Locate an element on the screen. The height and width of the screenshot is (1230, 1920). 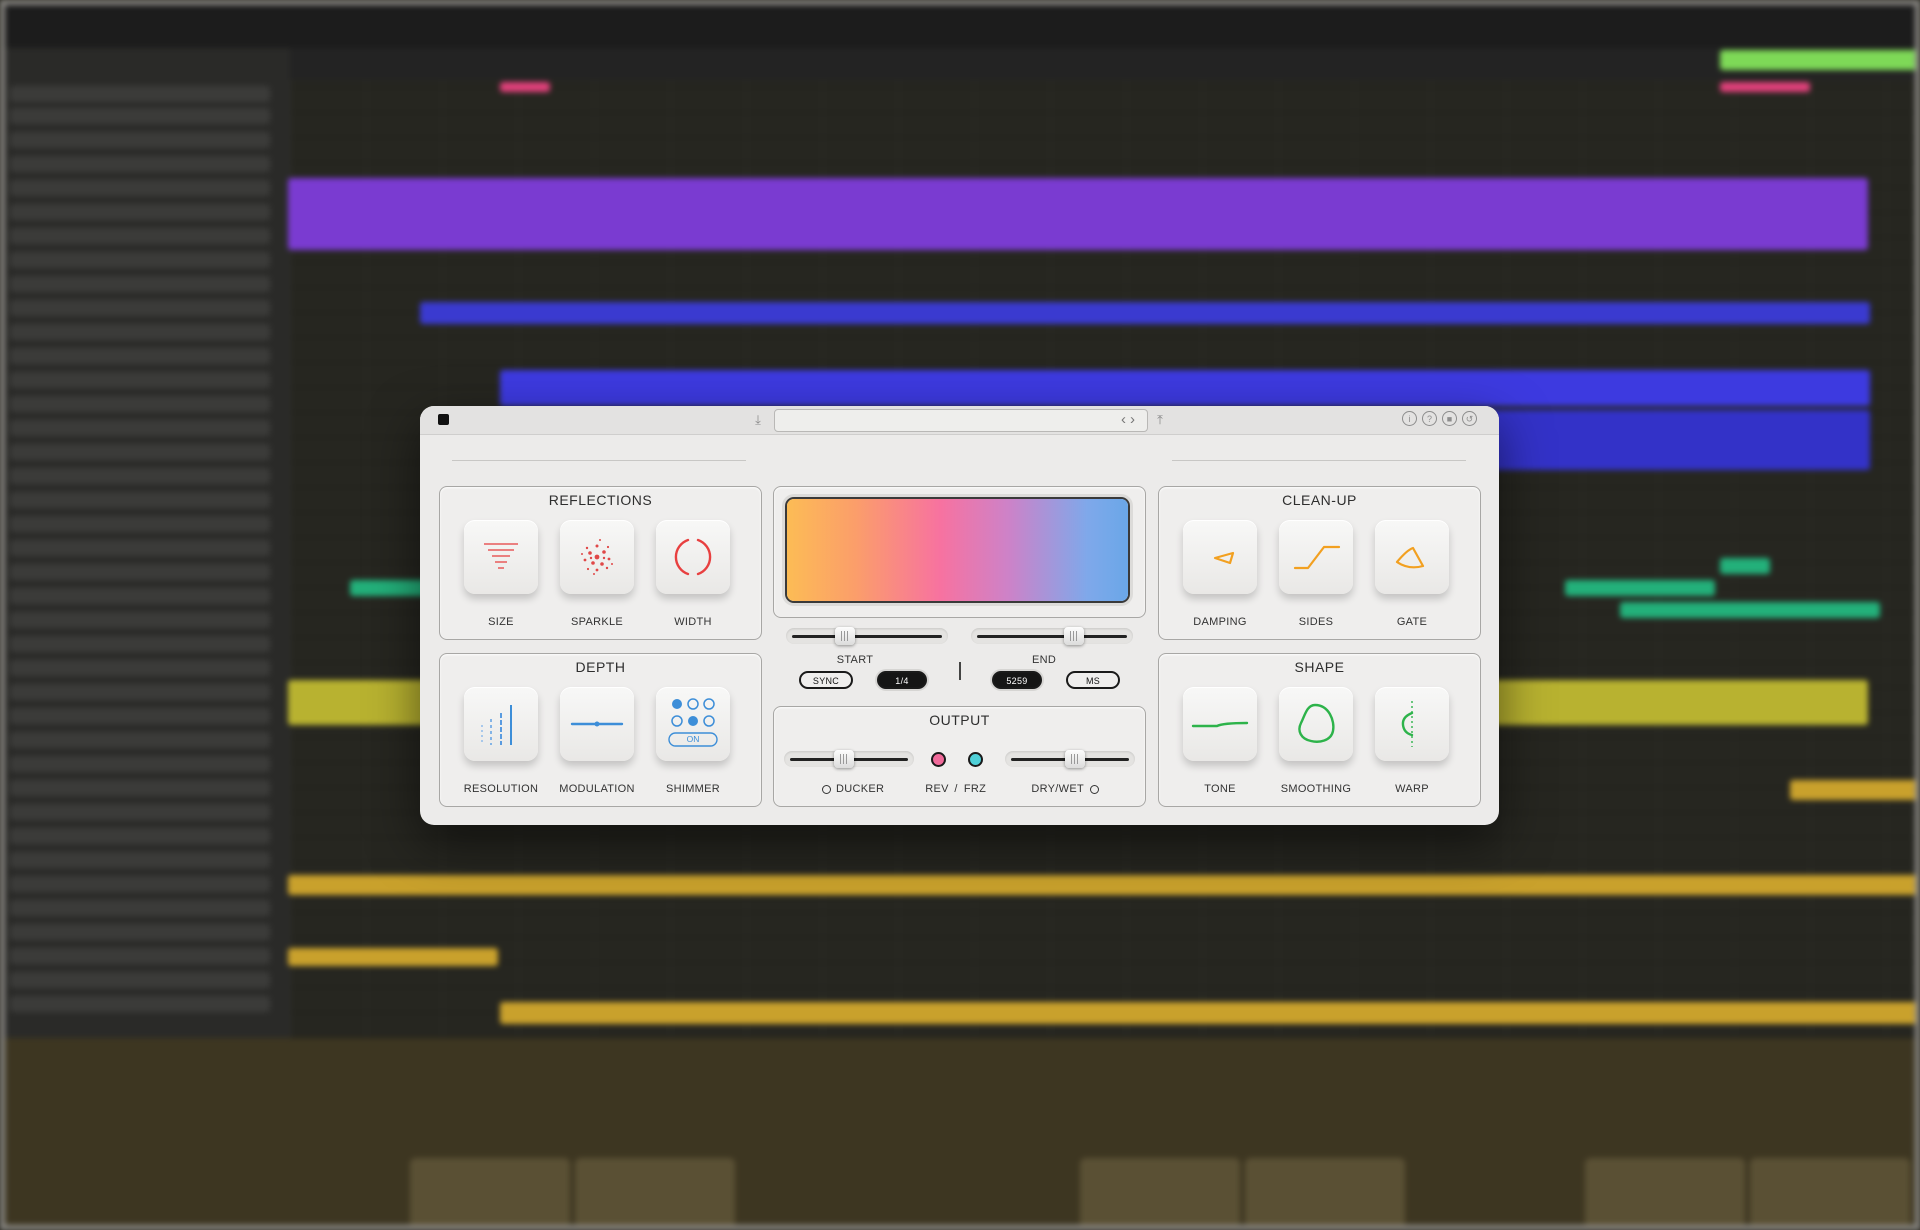
plugin-title-bar: ⤓ ‹› ⤒ i ? ■ ↺ is located at coordinates (959, 420).